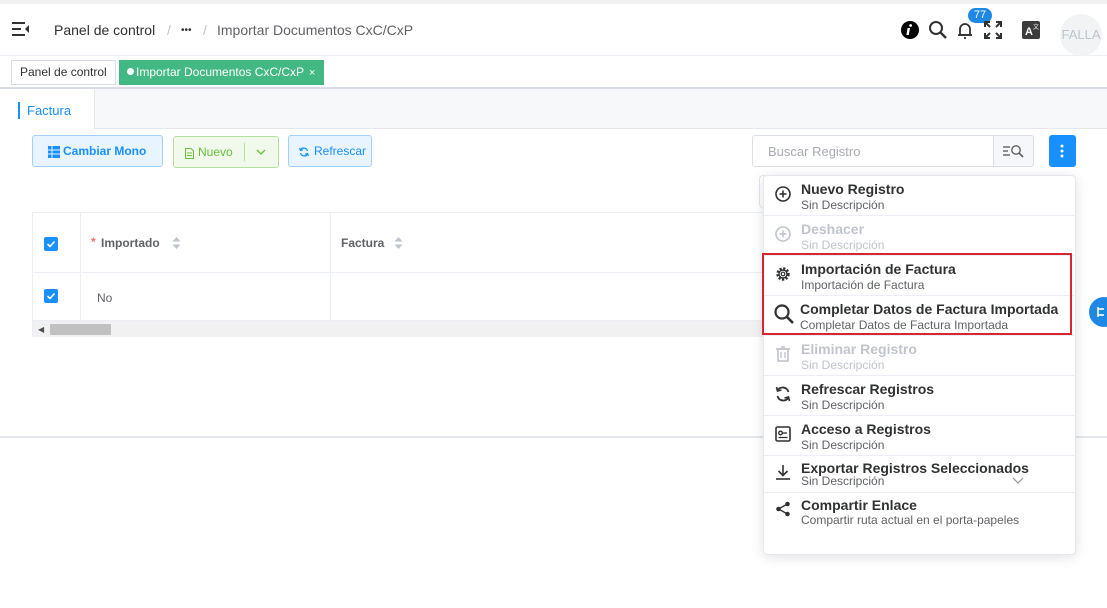 This screenshot has height=608, width=1107. Describe the element at coordinates (189, 153) in the screenshot. I see `document-icon` at that location.